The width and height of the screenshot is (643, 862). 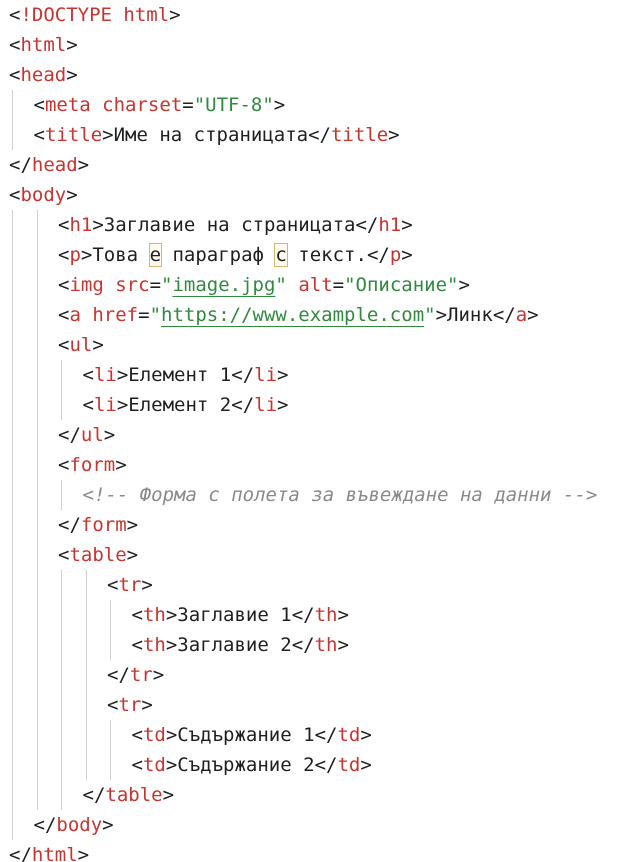 I want to click on code-token-text: Съдържание 2, so click(x=246, y=765).